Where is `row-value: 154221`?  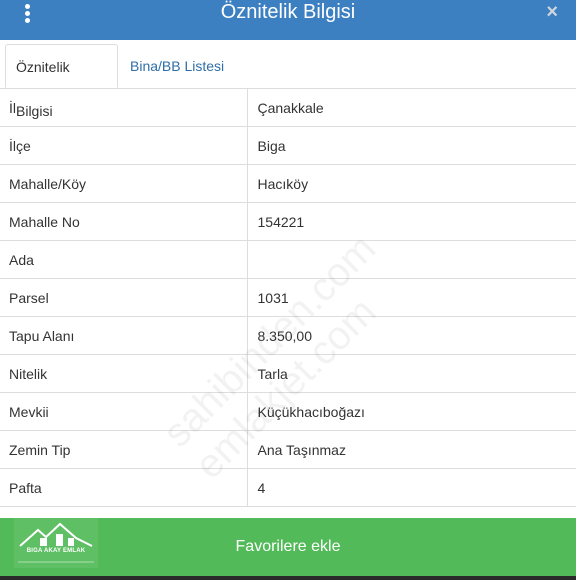 row-value: 154221 is located at coordinates (411, 221).